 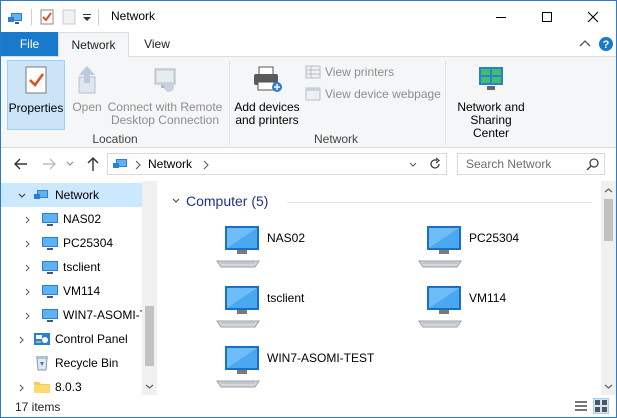 What do you see at coordinates (601, 406) in the screenshot?
I see `large-icons-view-icon` at bounding box center [601, 406].